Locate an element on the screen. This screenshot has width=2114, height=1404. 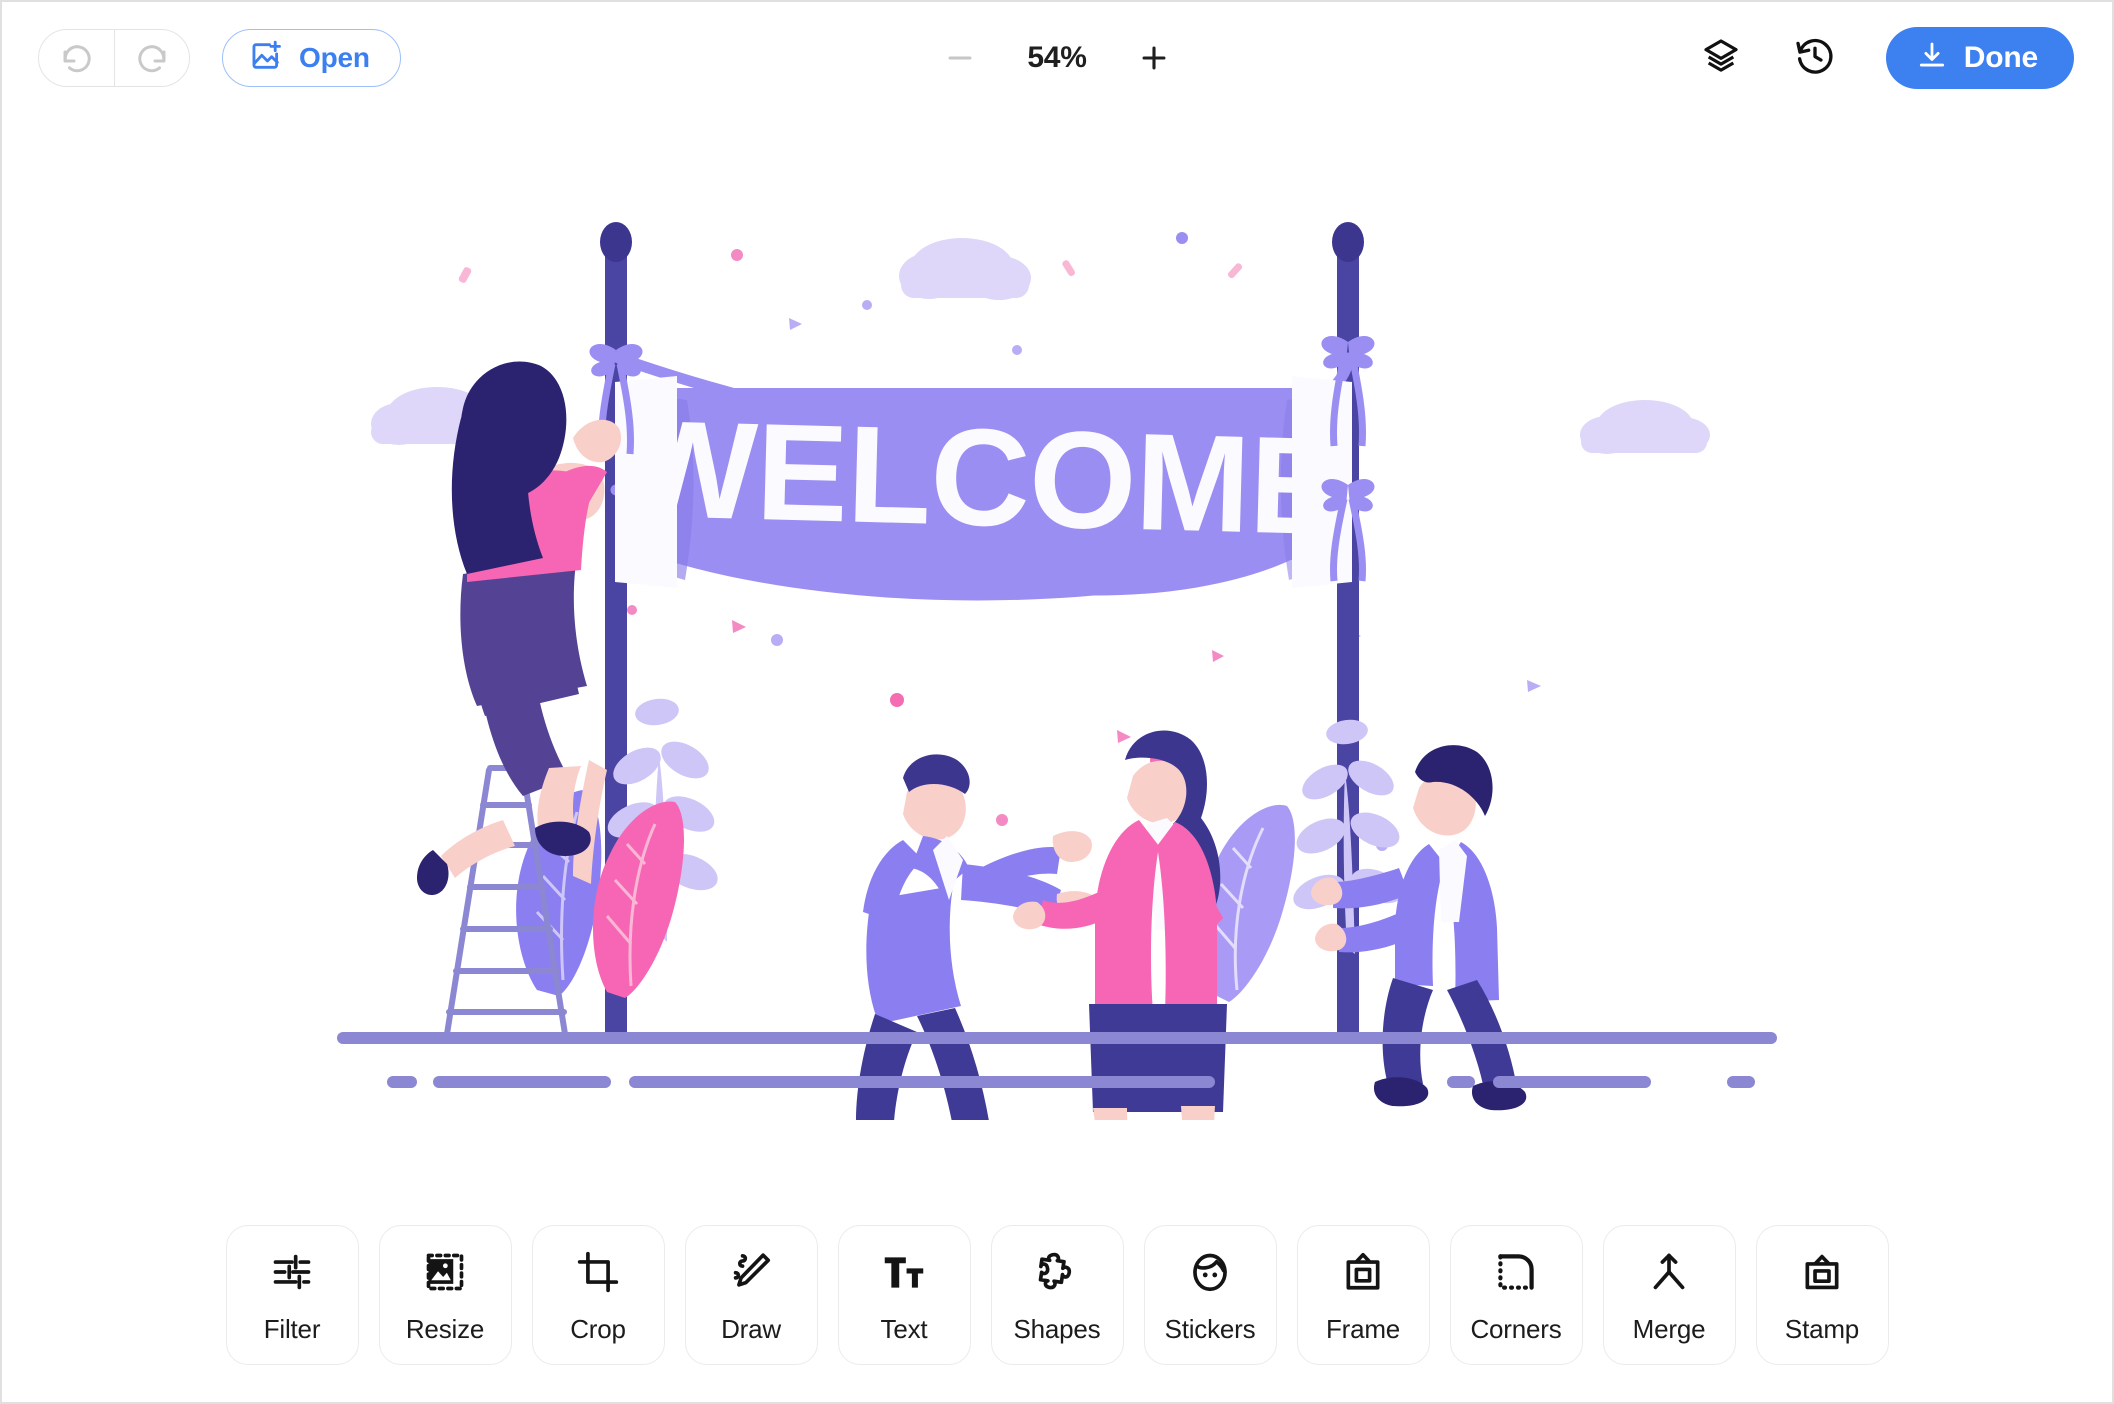
history-button is located at coordinates (1815, 58).